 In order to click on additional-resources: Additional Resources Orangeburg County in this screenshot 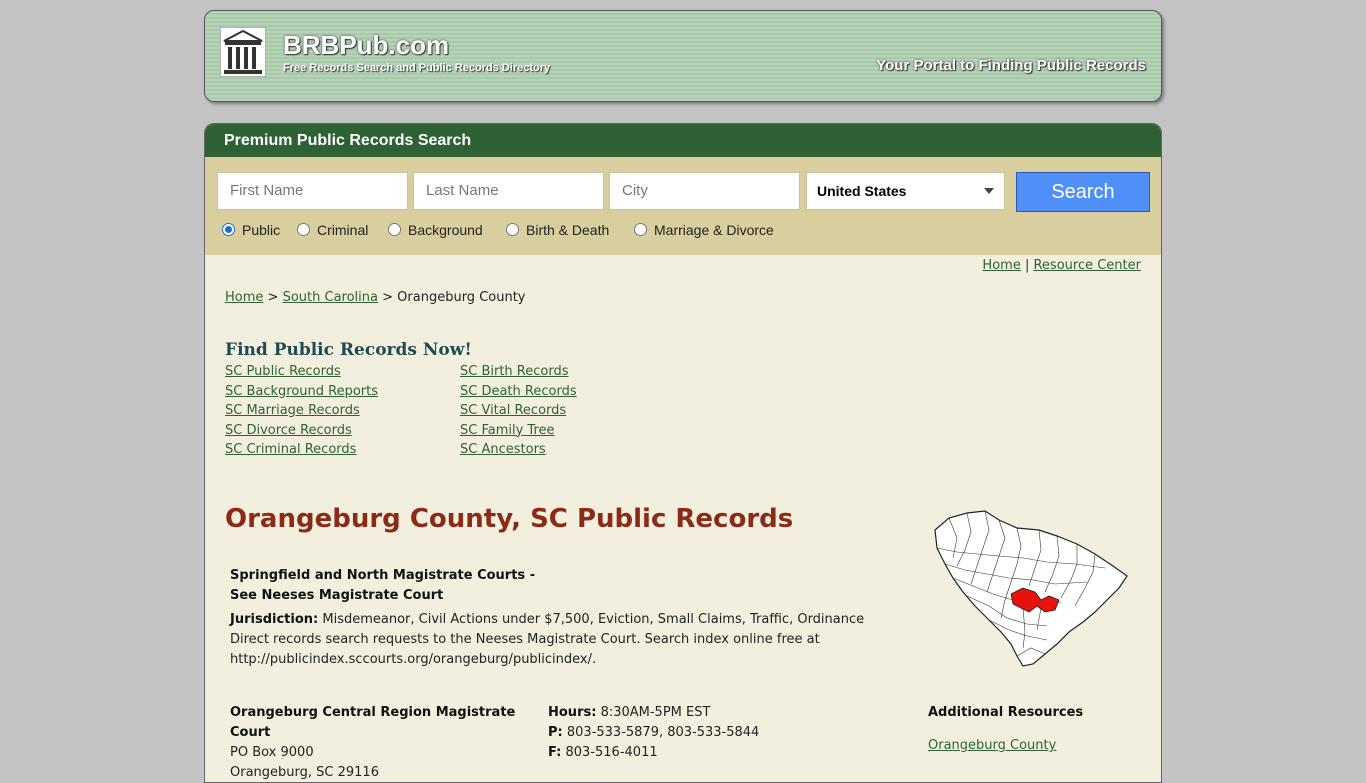, I will do `click(1005, 729)`.